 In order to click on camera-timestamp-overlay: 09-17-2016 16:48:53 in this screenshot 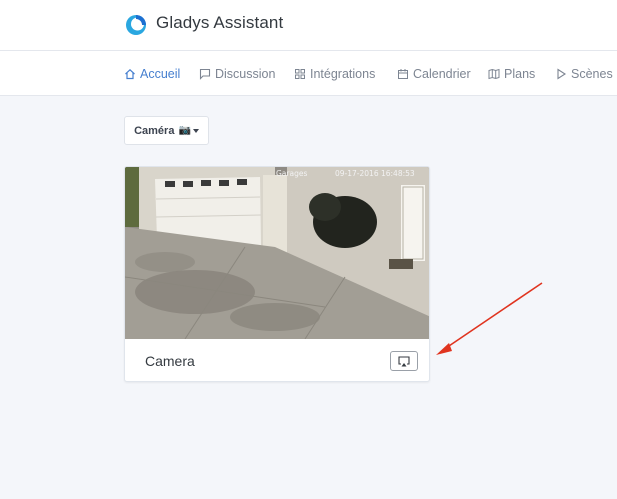, I will do `click(375, 173)`.